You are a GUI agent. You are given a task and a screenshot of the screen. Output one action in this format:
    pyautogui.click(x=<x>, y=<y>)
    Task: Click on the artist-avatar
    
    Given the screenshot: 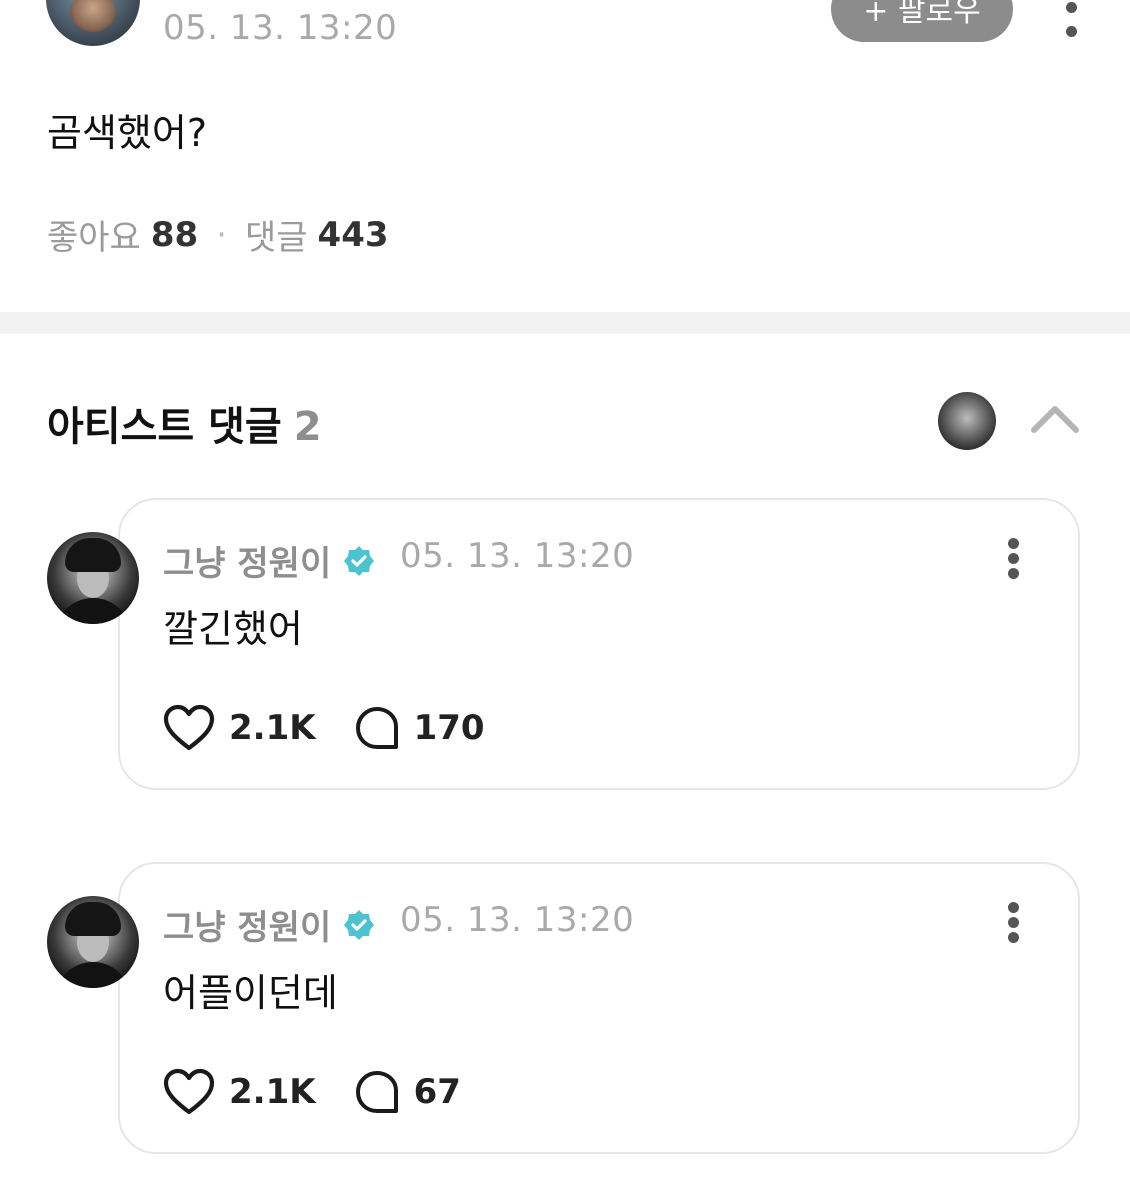 What is the action you would take?
    pyautogui.click(x=967, y=421)
    